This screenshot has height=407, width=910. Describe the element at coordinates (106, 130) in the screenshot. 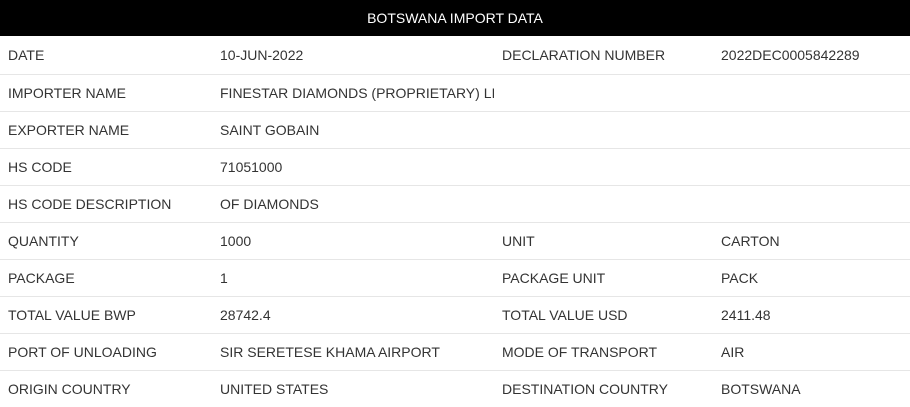

I see `field-label: EXPORTER NAME` at that location.